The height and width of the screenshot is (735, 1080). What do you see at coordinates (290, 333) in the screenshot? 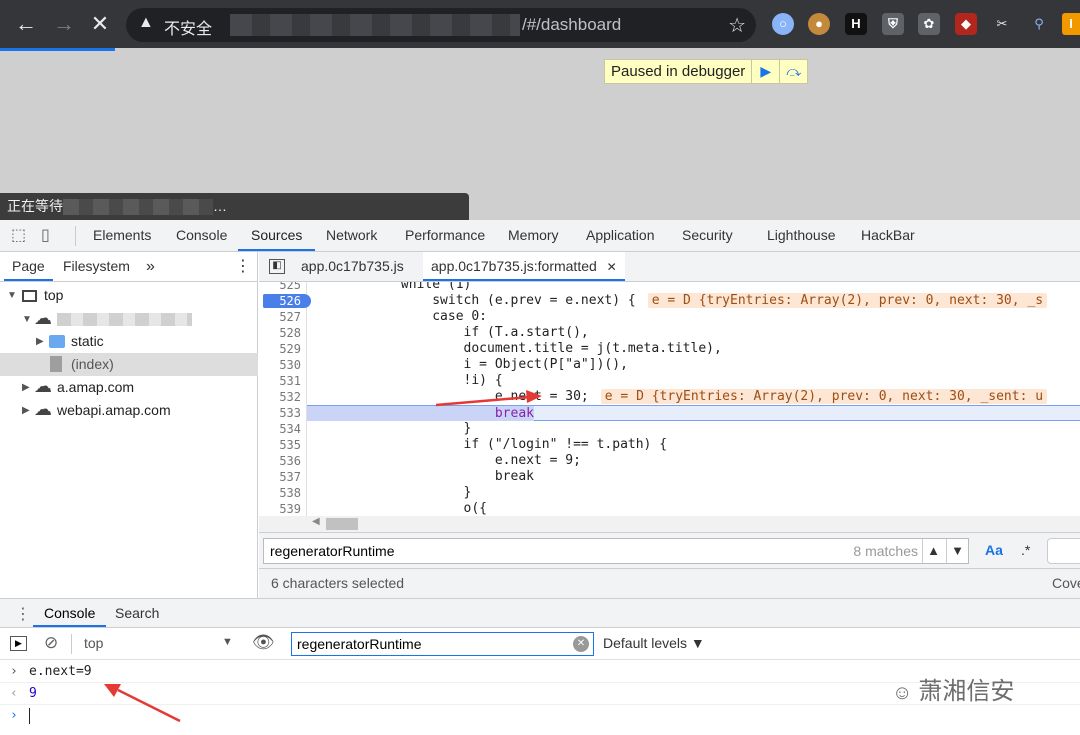
I see `line-number: 528` at bounding box center [290, 333].